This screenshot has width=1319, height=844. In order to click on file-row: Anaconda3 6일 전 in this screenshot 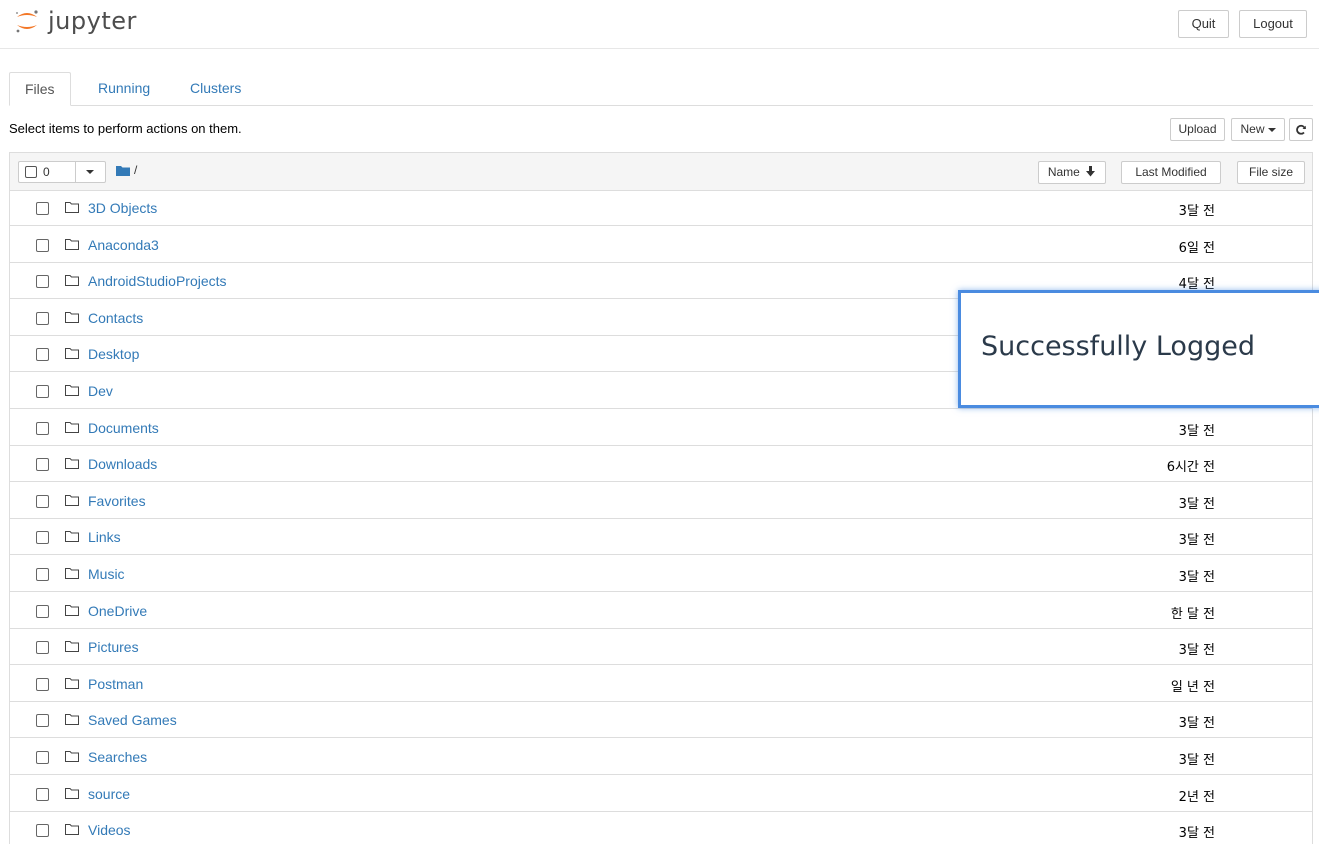, I will do `click(661, 245)`.